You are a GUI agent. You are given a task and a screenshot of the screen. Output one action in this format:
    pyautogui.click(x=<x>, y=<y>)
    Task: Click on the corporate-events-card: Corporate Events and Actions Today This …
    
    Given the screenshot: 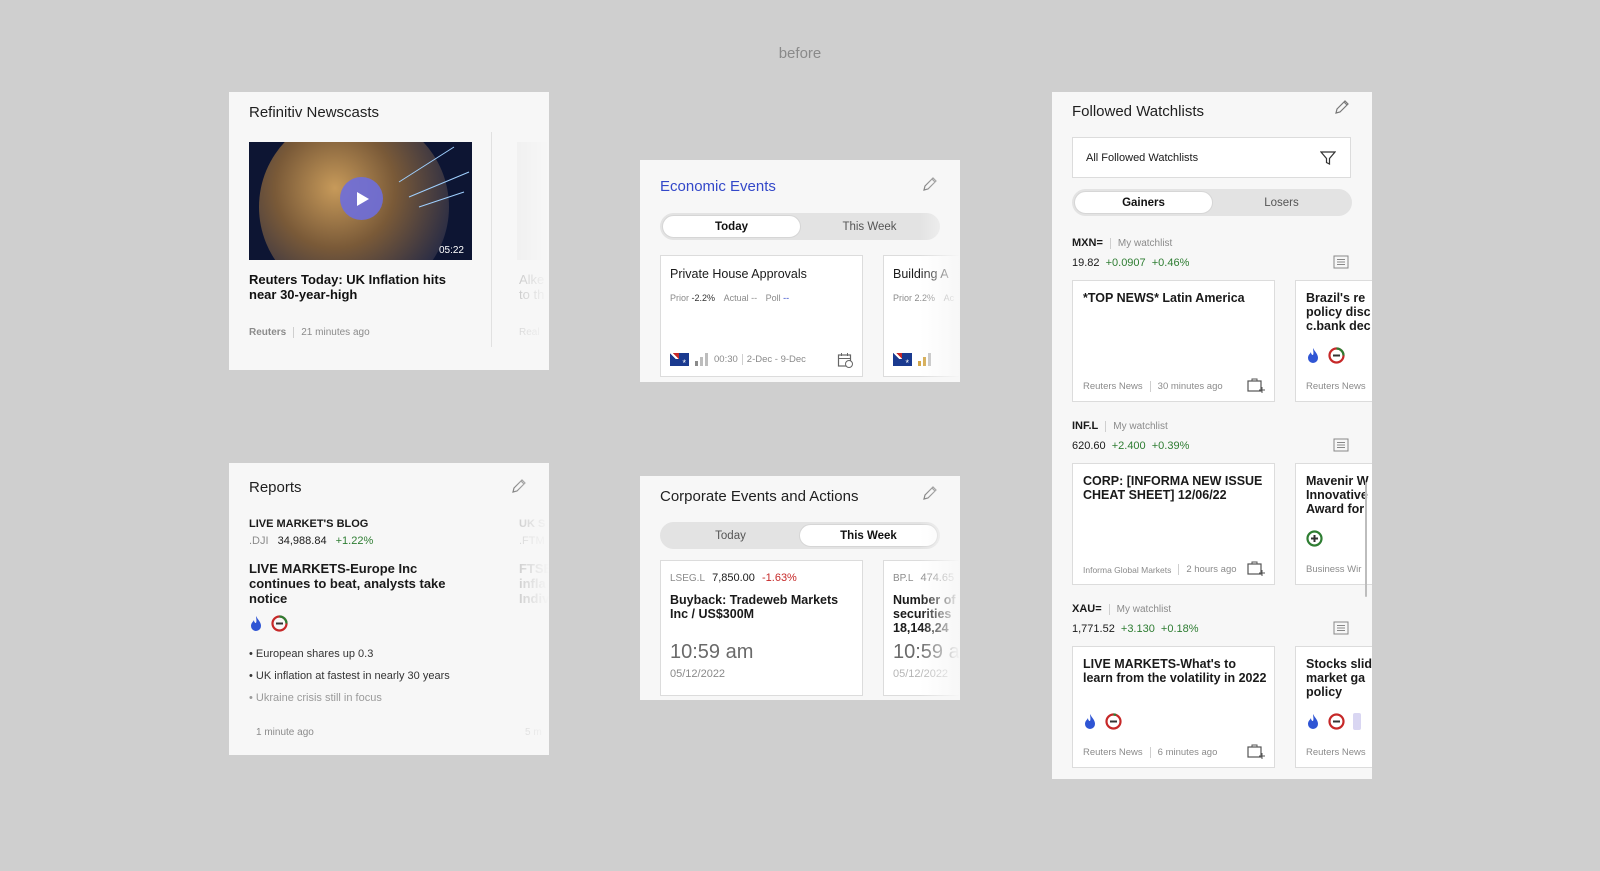 What is the action you would take?
    pyautogui.click(x=800, y=588)
    